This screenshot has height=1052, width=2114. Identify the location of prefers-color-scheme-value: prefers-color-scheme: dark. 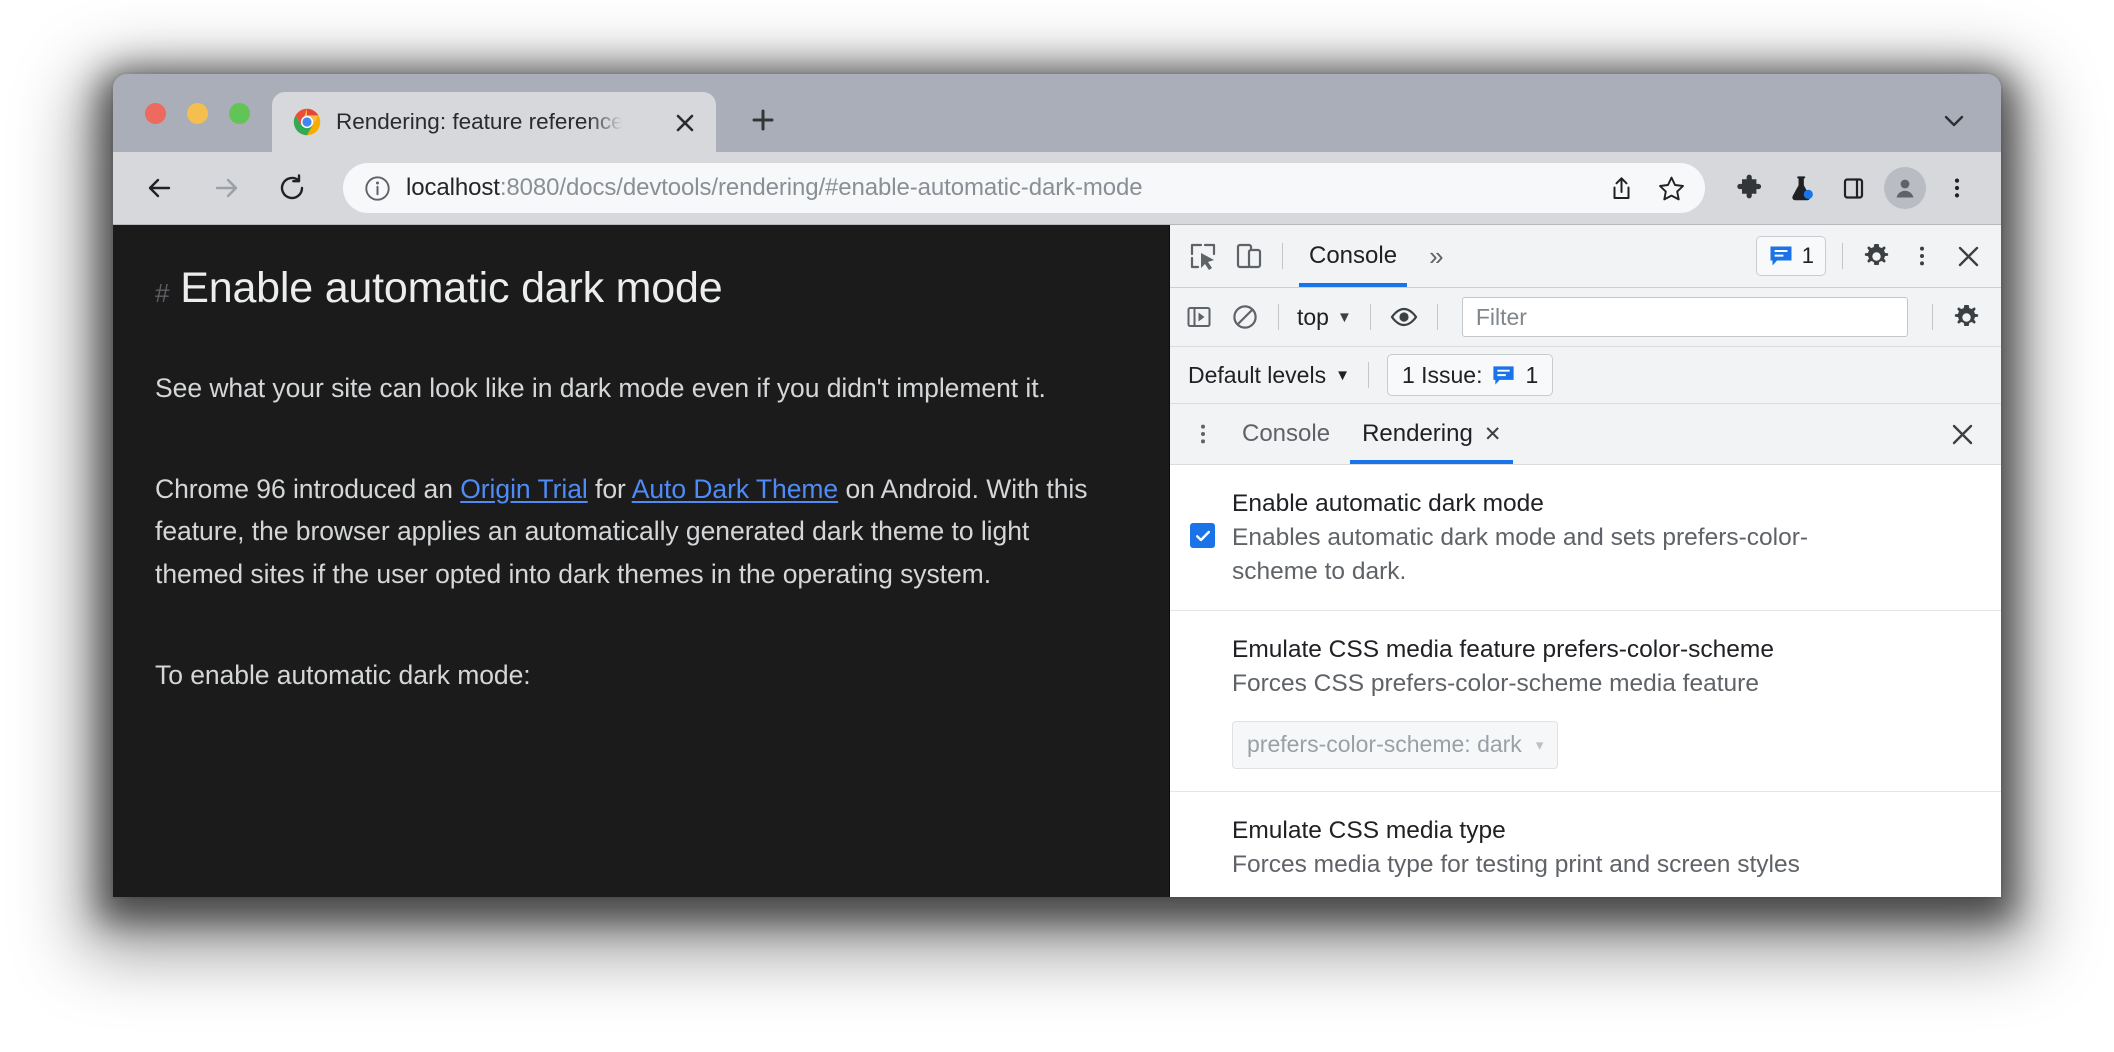
(1384, 744).